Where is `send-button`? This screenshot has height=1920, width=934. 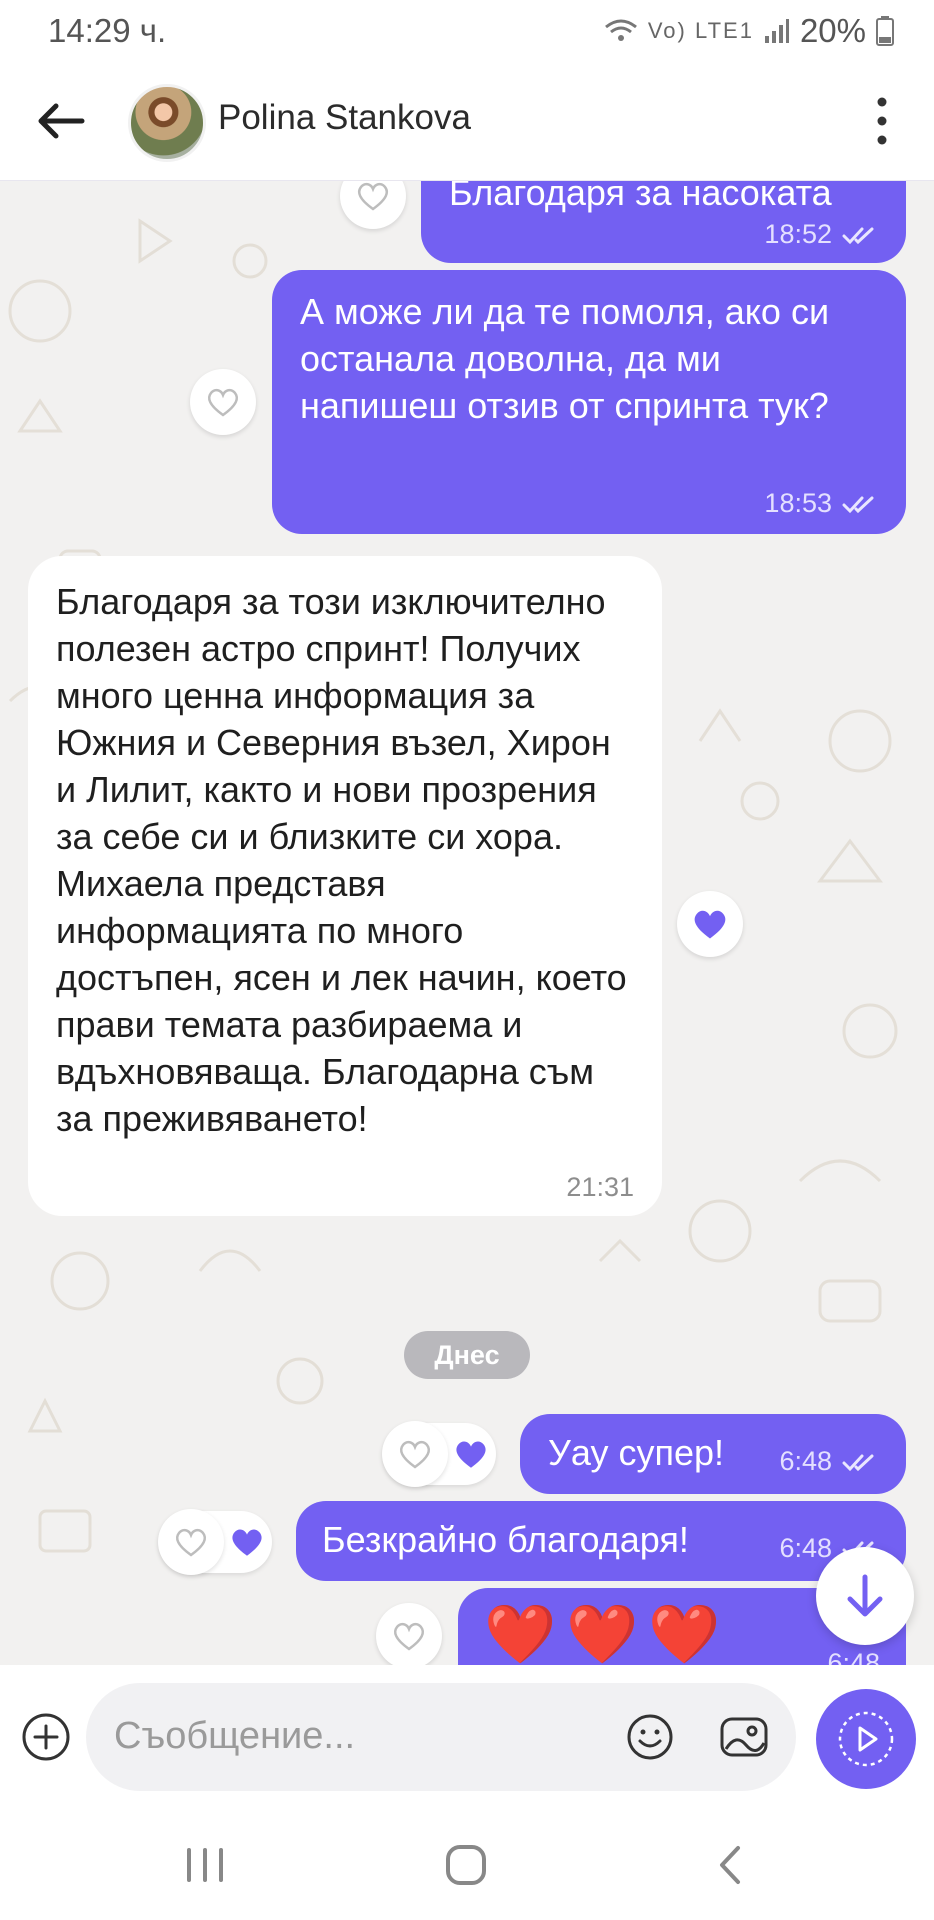
send-button is located at coordinates (866, 1739).